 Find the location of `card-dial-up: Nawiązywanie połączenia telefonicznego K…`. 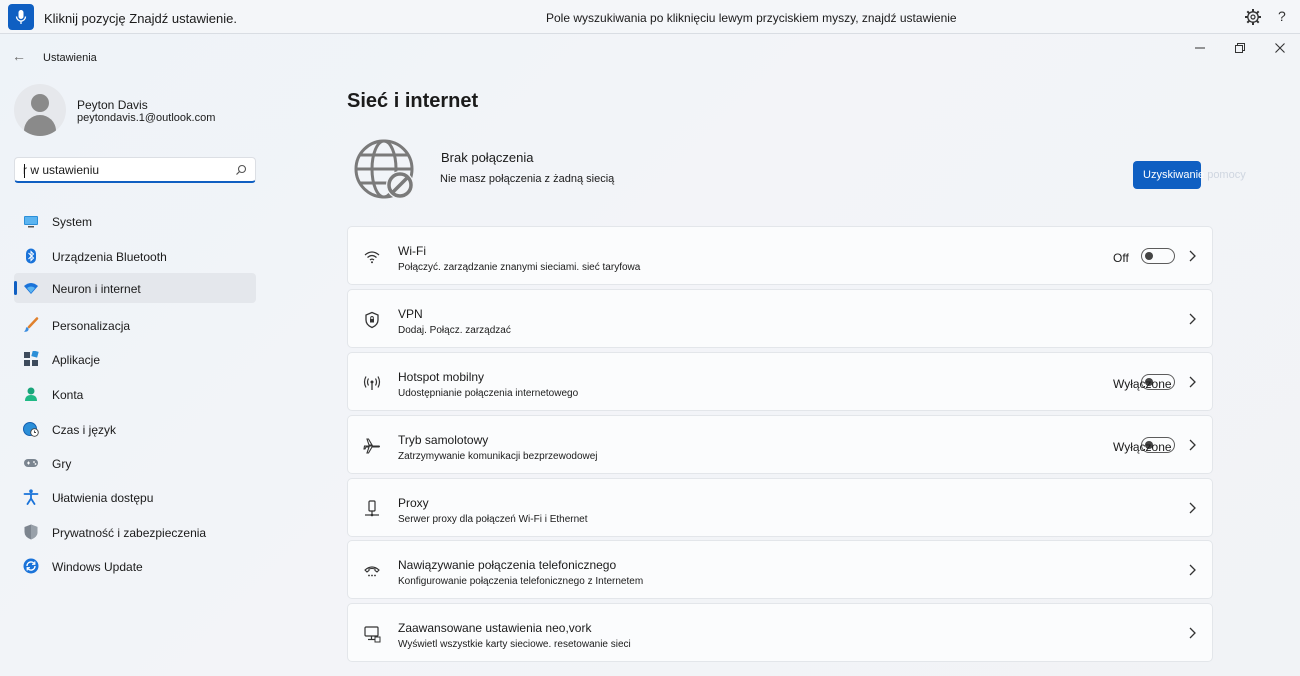

card-dial-up: Nawiązywanie połączenia telefonicznego K… is located at coordinates (780, 569).